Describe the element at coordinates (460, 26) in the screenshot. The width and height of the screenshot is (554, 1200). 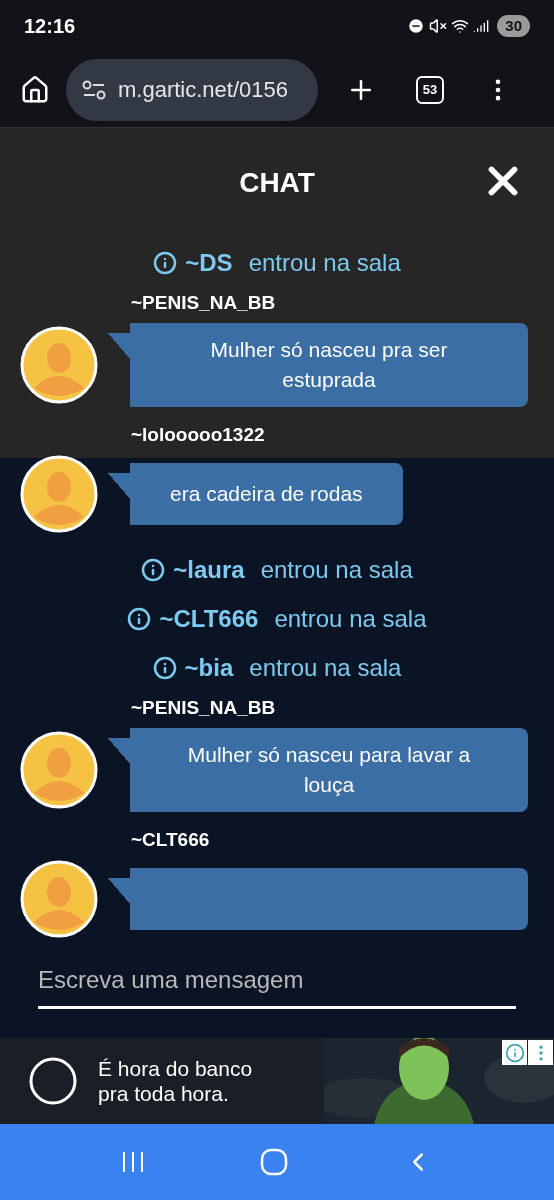
I see `wifi-icon` at that location.